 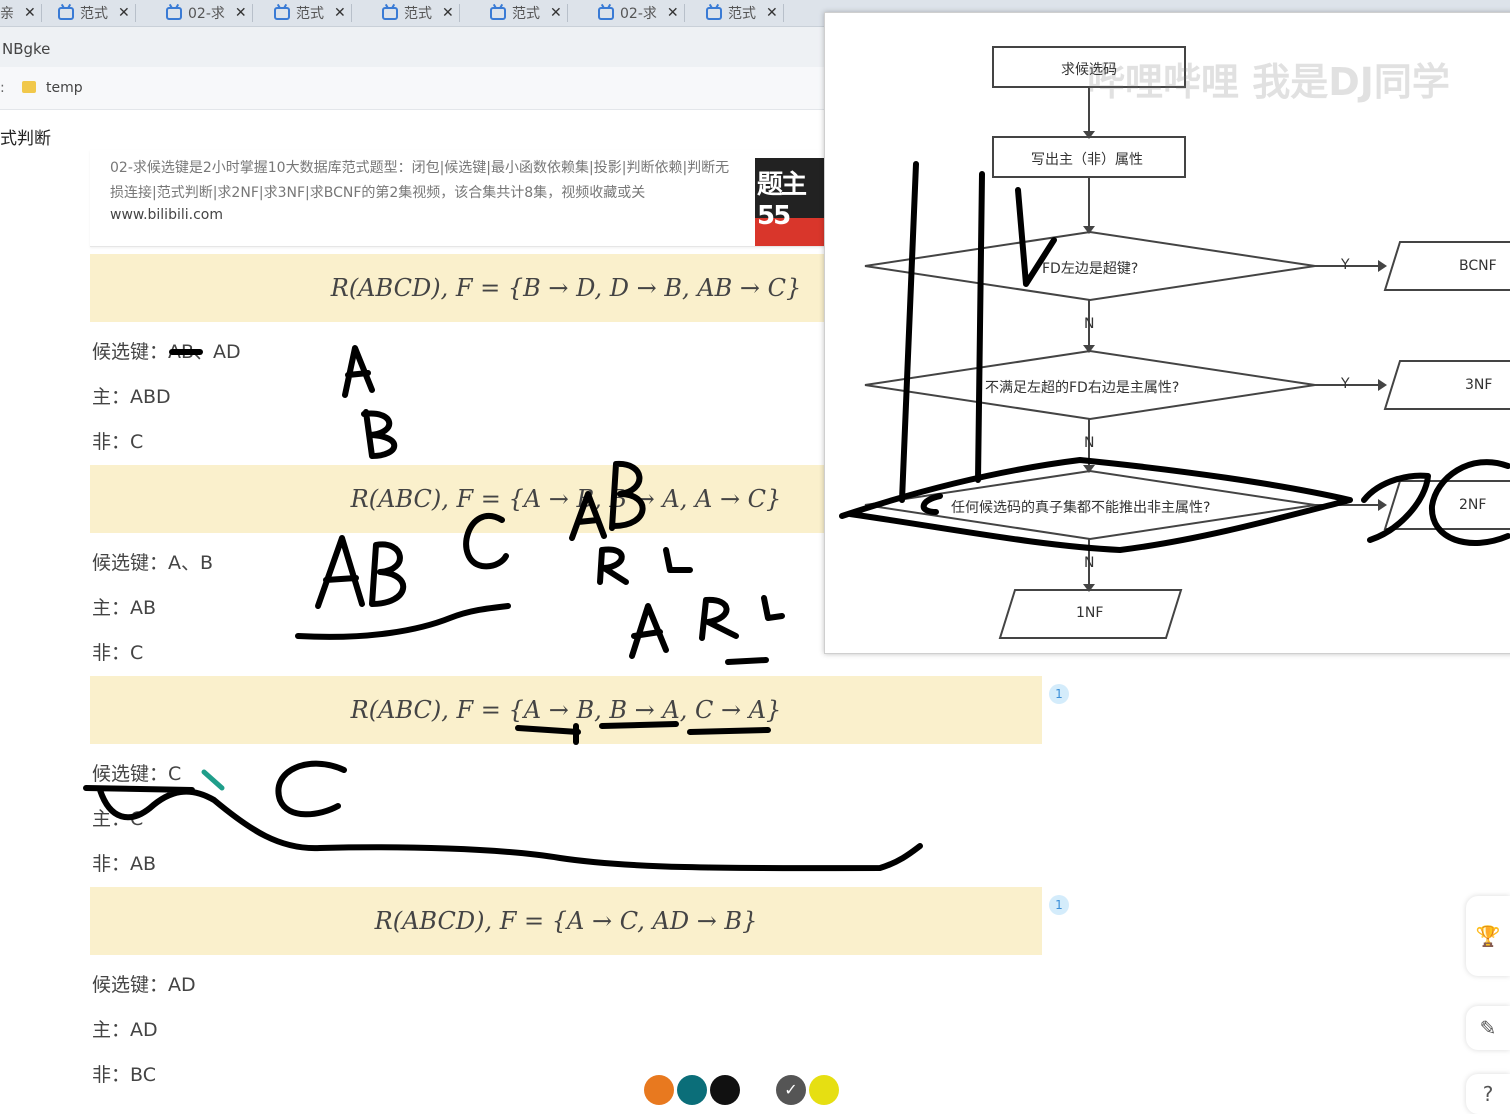 I want to click on nonprimary-attr-line: 非：AB, so click(x=124, y=864).